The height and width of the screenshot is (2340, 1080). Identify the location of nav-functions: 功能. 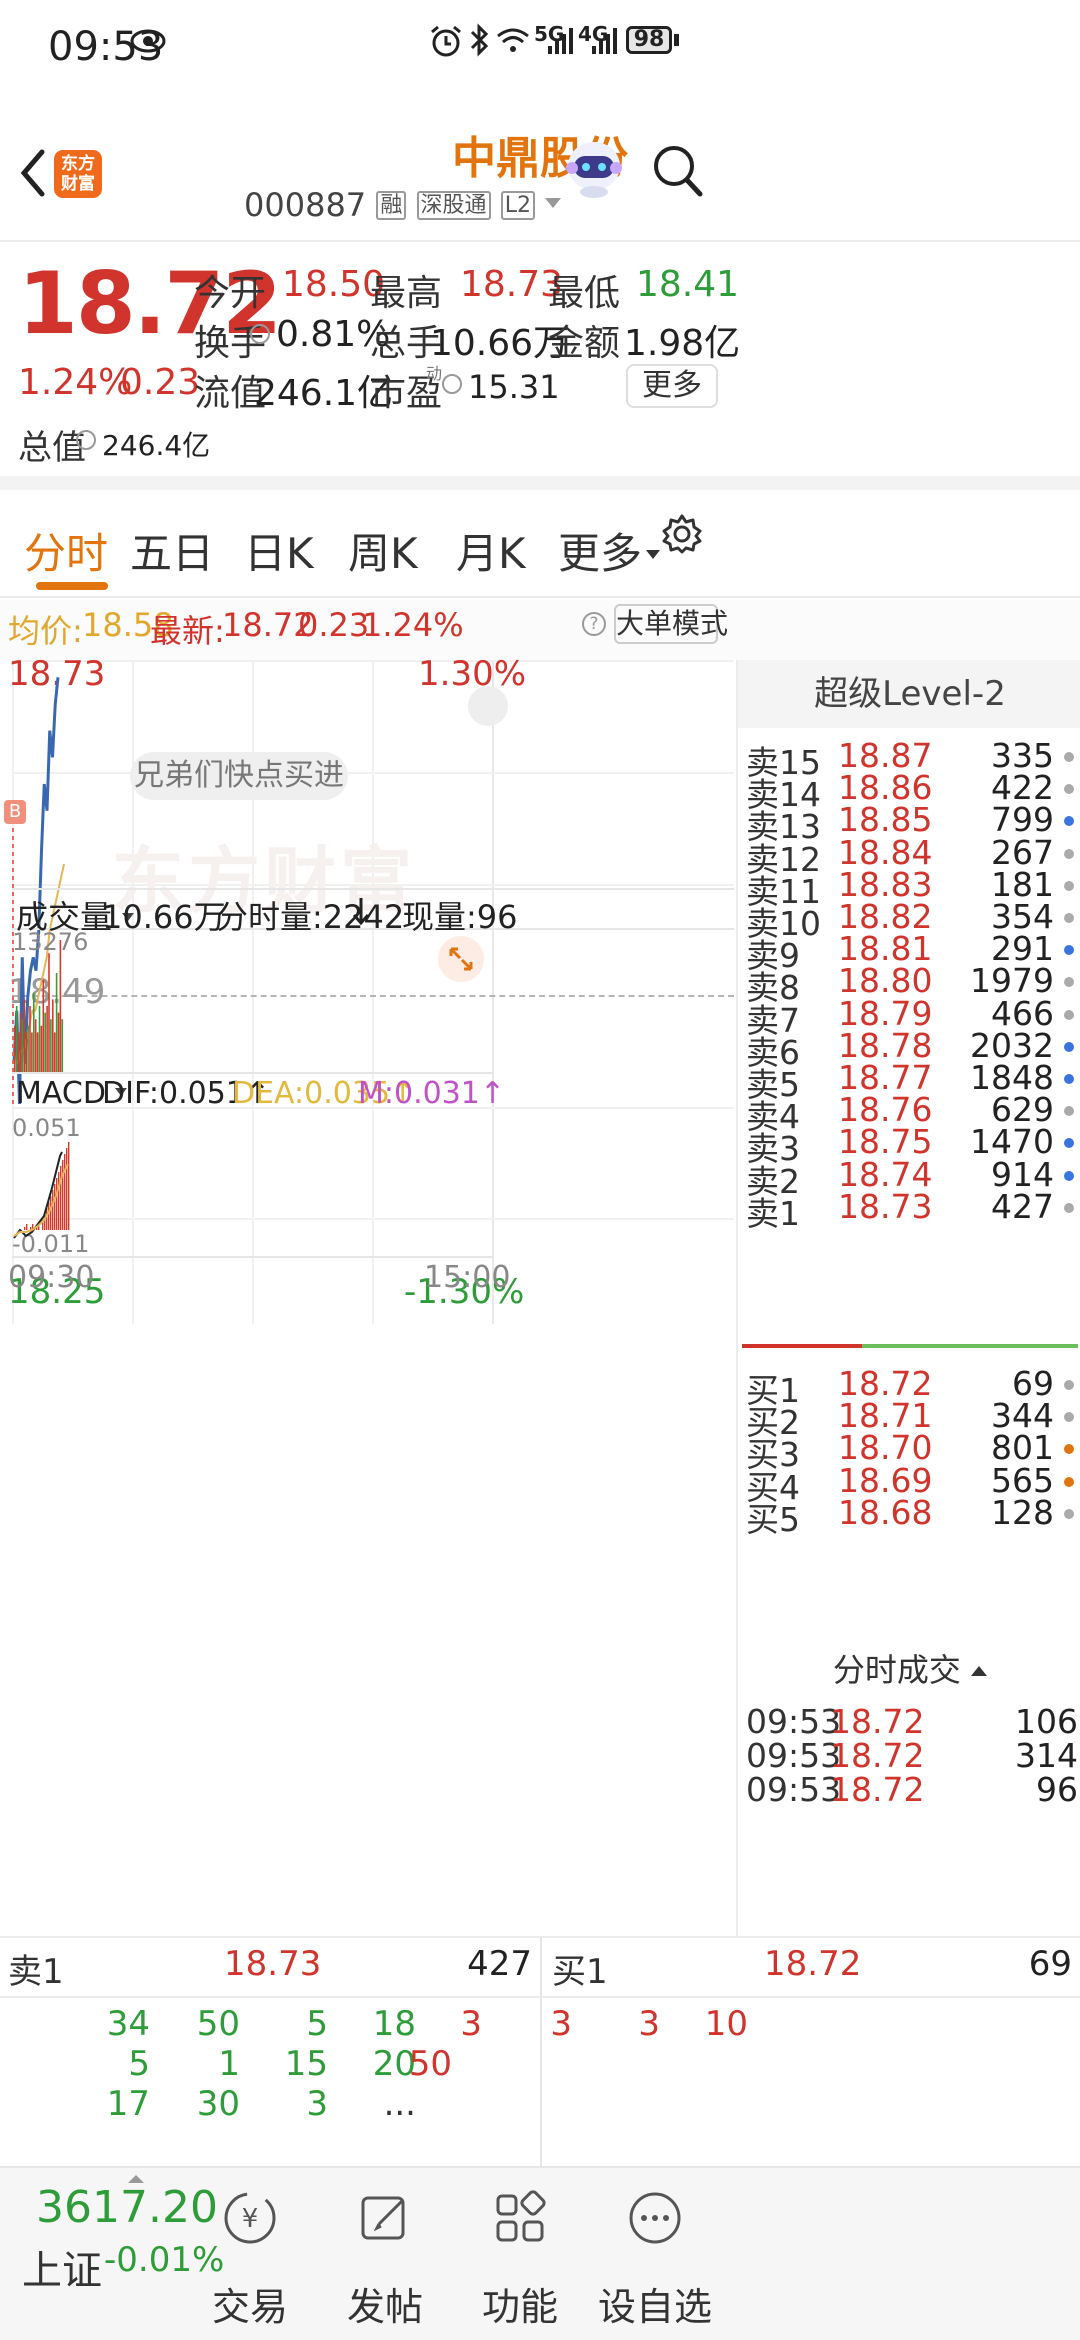
(520, 2252).